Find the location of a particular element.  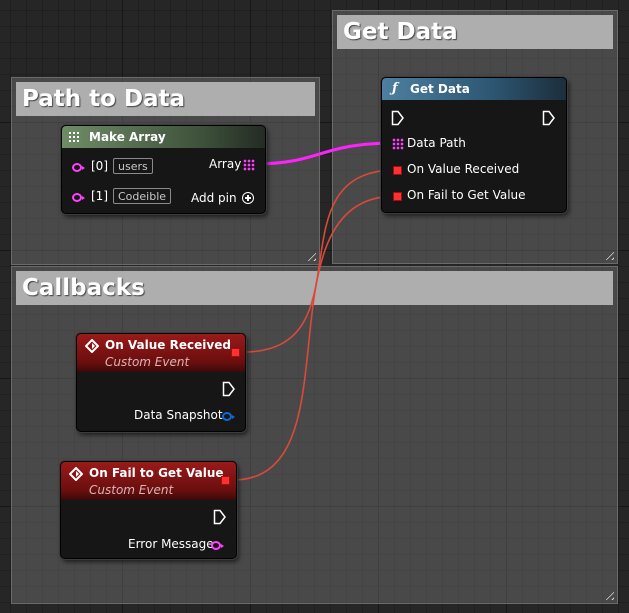

array-element-0-input: users is located at coordinates (133, 166).